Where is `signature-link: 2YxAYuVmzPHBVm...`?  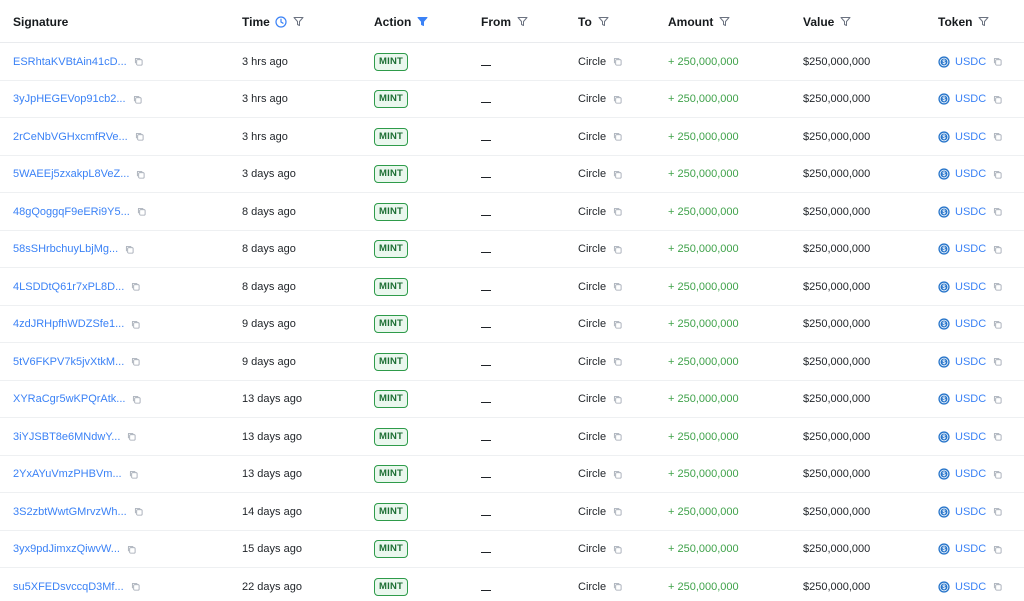 signature-link: 2YxAYuVmzPHBVm... is located at coordinates (67, 474).